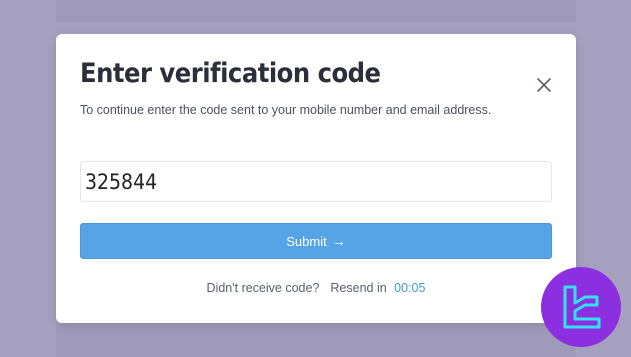  I want to click on resend-timer: 00:05, so click(410, 288).